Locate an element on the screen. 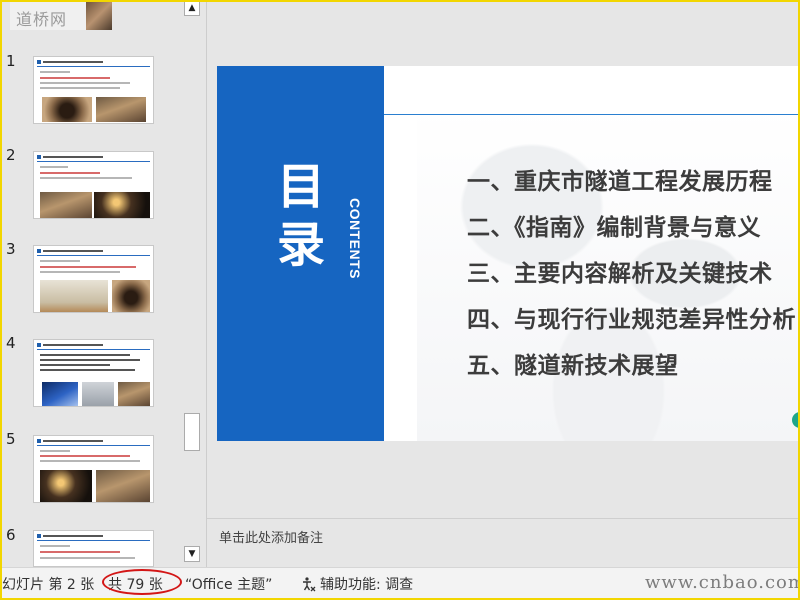 This screenshot has height=600, width=800. slide-position: 幻灯片 第 2 张 is located at coordinates (48, 585).